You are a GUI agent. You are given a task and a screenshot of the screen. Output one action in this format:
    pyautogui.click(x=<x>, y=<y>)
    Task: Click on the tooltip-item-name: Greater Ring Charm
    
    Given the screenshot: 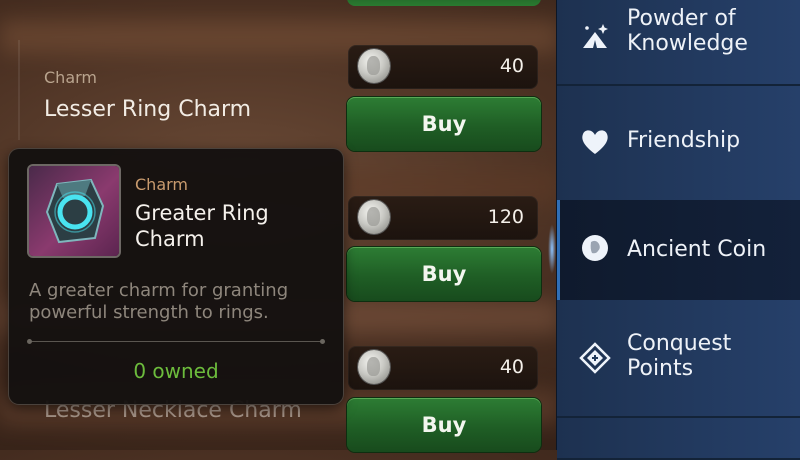 What is the action you would take?
    pyautogui.click(x=202, y=226)
    